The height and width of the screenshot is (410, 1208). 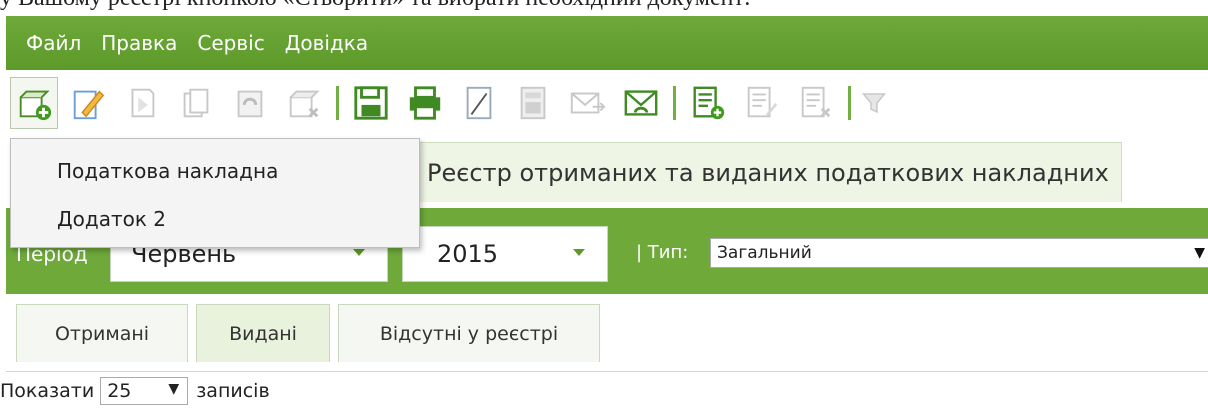 I want to click on year-value: 2015, so click(x=468, y=254).